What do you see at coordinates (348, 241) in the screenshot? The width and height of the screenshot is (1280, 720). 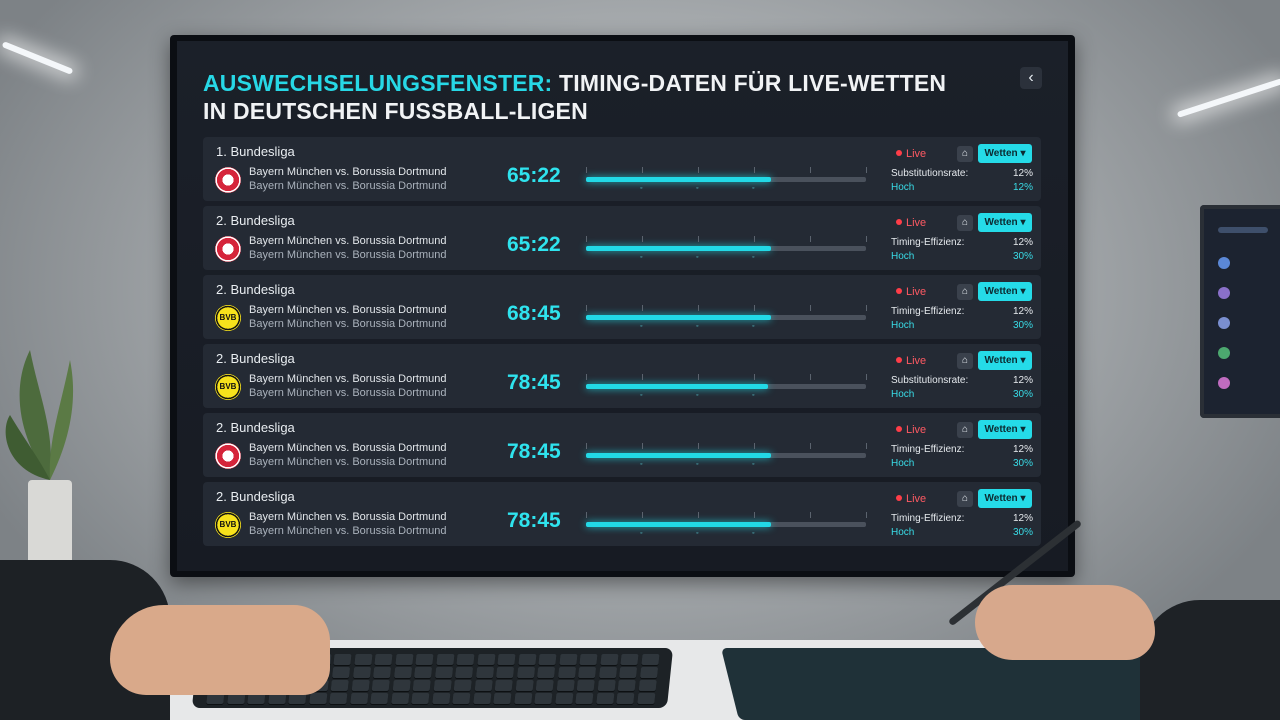 I see `match-title: Bayern München vs. Borussia Dortmund` at bounding box center [348, 241].